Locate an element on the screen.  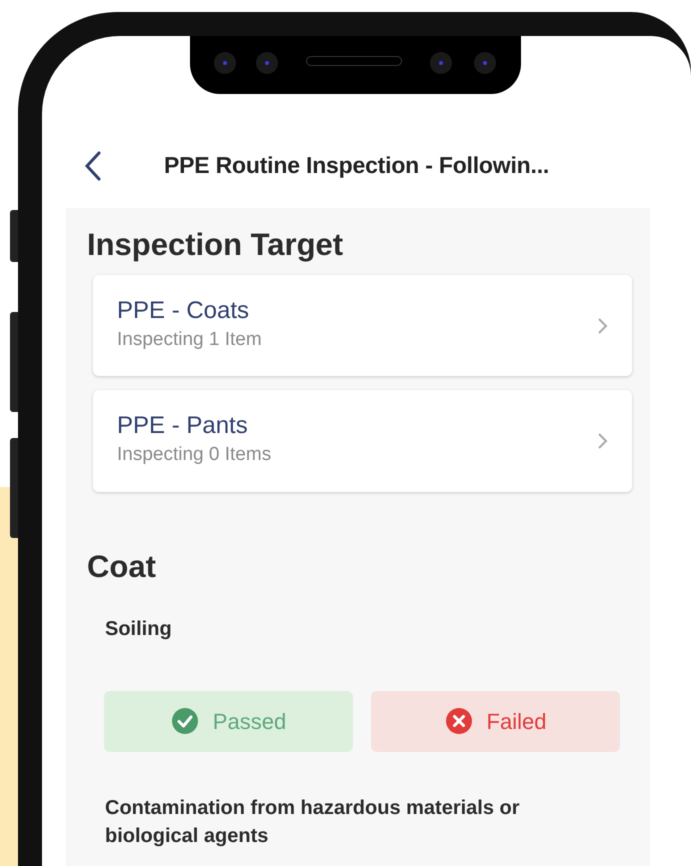
question-label: Soiling is located at coordinates (139, 629).